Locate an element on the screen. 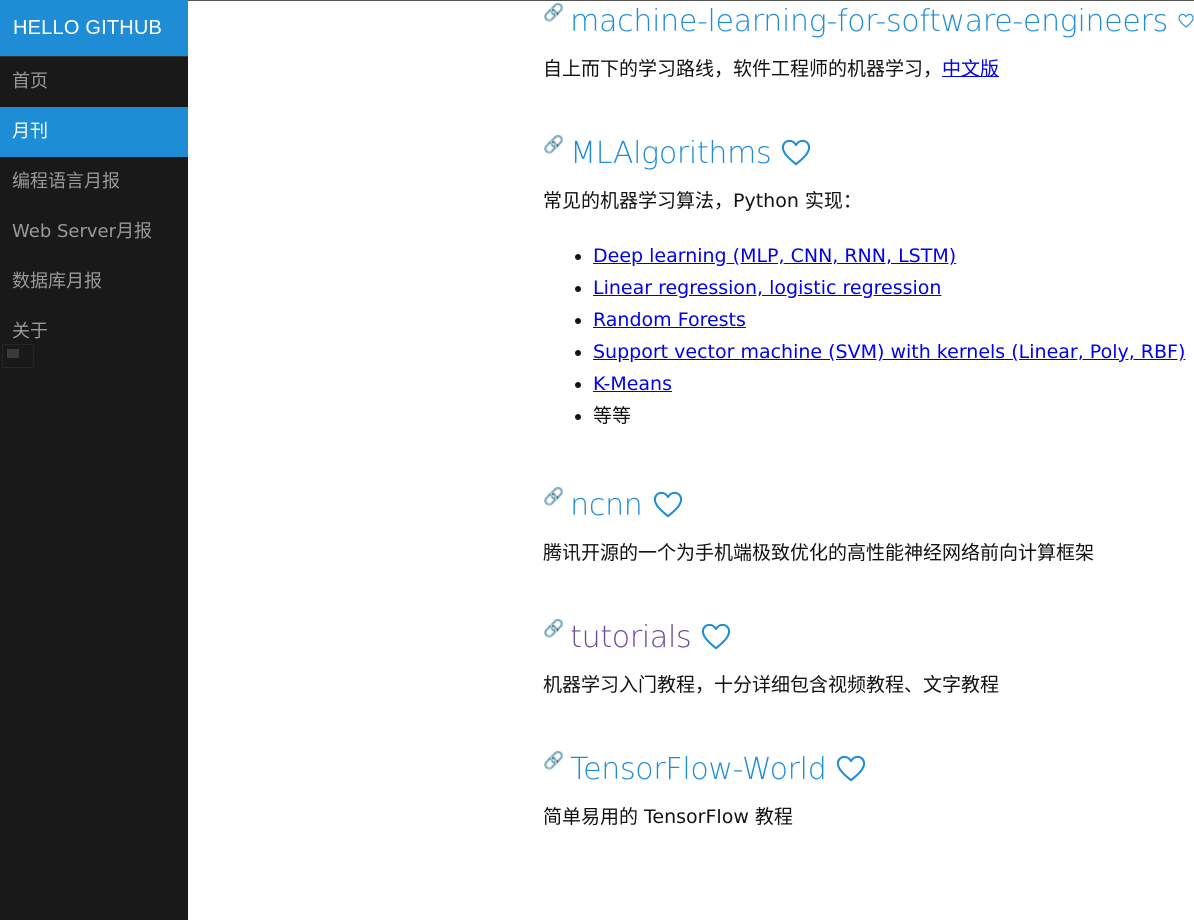 This screenshot has height=920, width=1194. sidebar-menu: 首页 月刊 编程语言月报 Web Server月报 数据库月报 关于 is located at coordinates (94, 206).